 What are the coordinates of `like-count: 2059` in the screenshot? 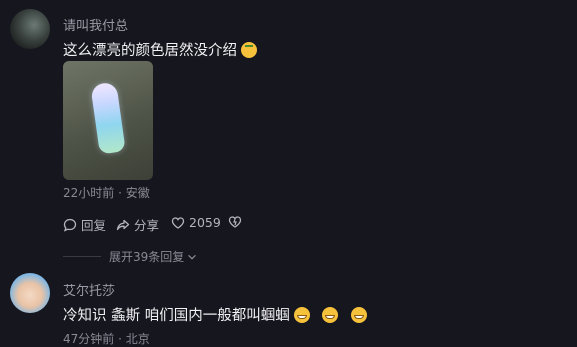 It's located at (205, 222).